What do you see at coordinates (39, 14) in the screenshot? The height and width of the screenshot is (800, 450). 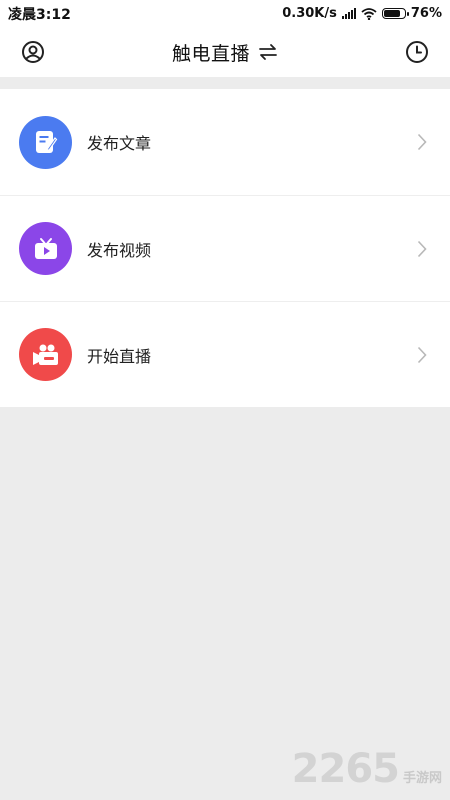 I see `status-time: 凌晨3:12` at bounding box center [39, 14].